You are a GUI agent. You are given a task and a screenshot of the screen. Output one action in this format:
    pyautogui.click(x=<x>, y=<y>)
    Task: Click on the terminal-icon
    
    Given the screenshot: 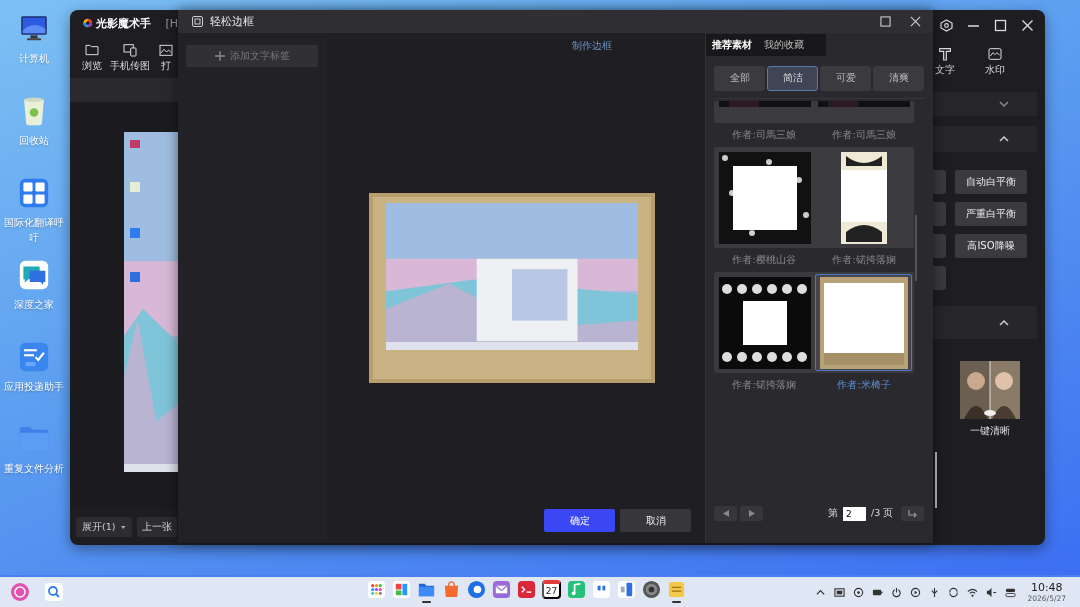 What is the action you would take?
    pyautogui.click(x=526, y=589)
    